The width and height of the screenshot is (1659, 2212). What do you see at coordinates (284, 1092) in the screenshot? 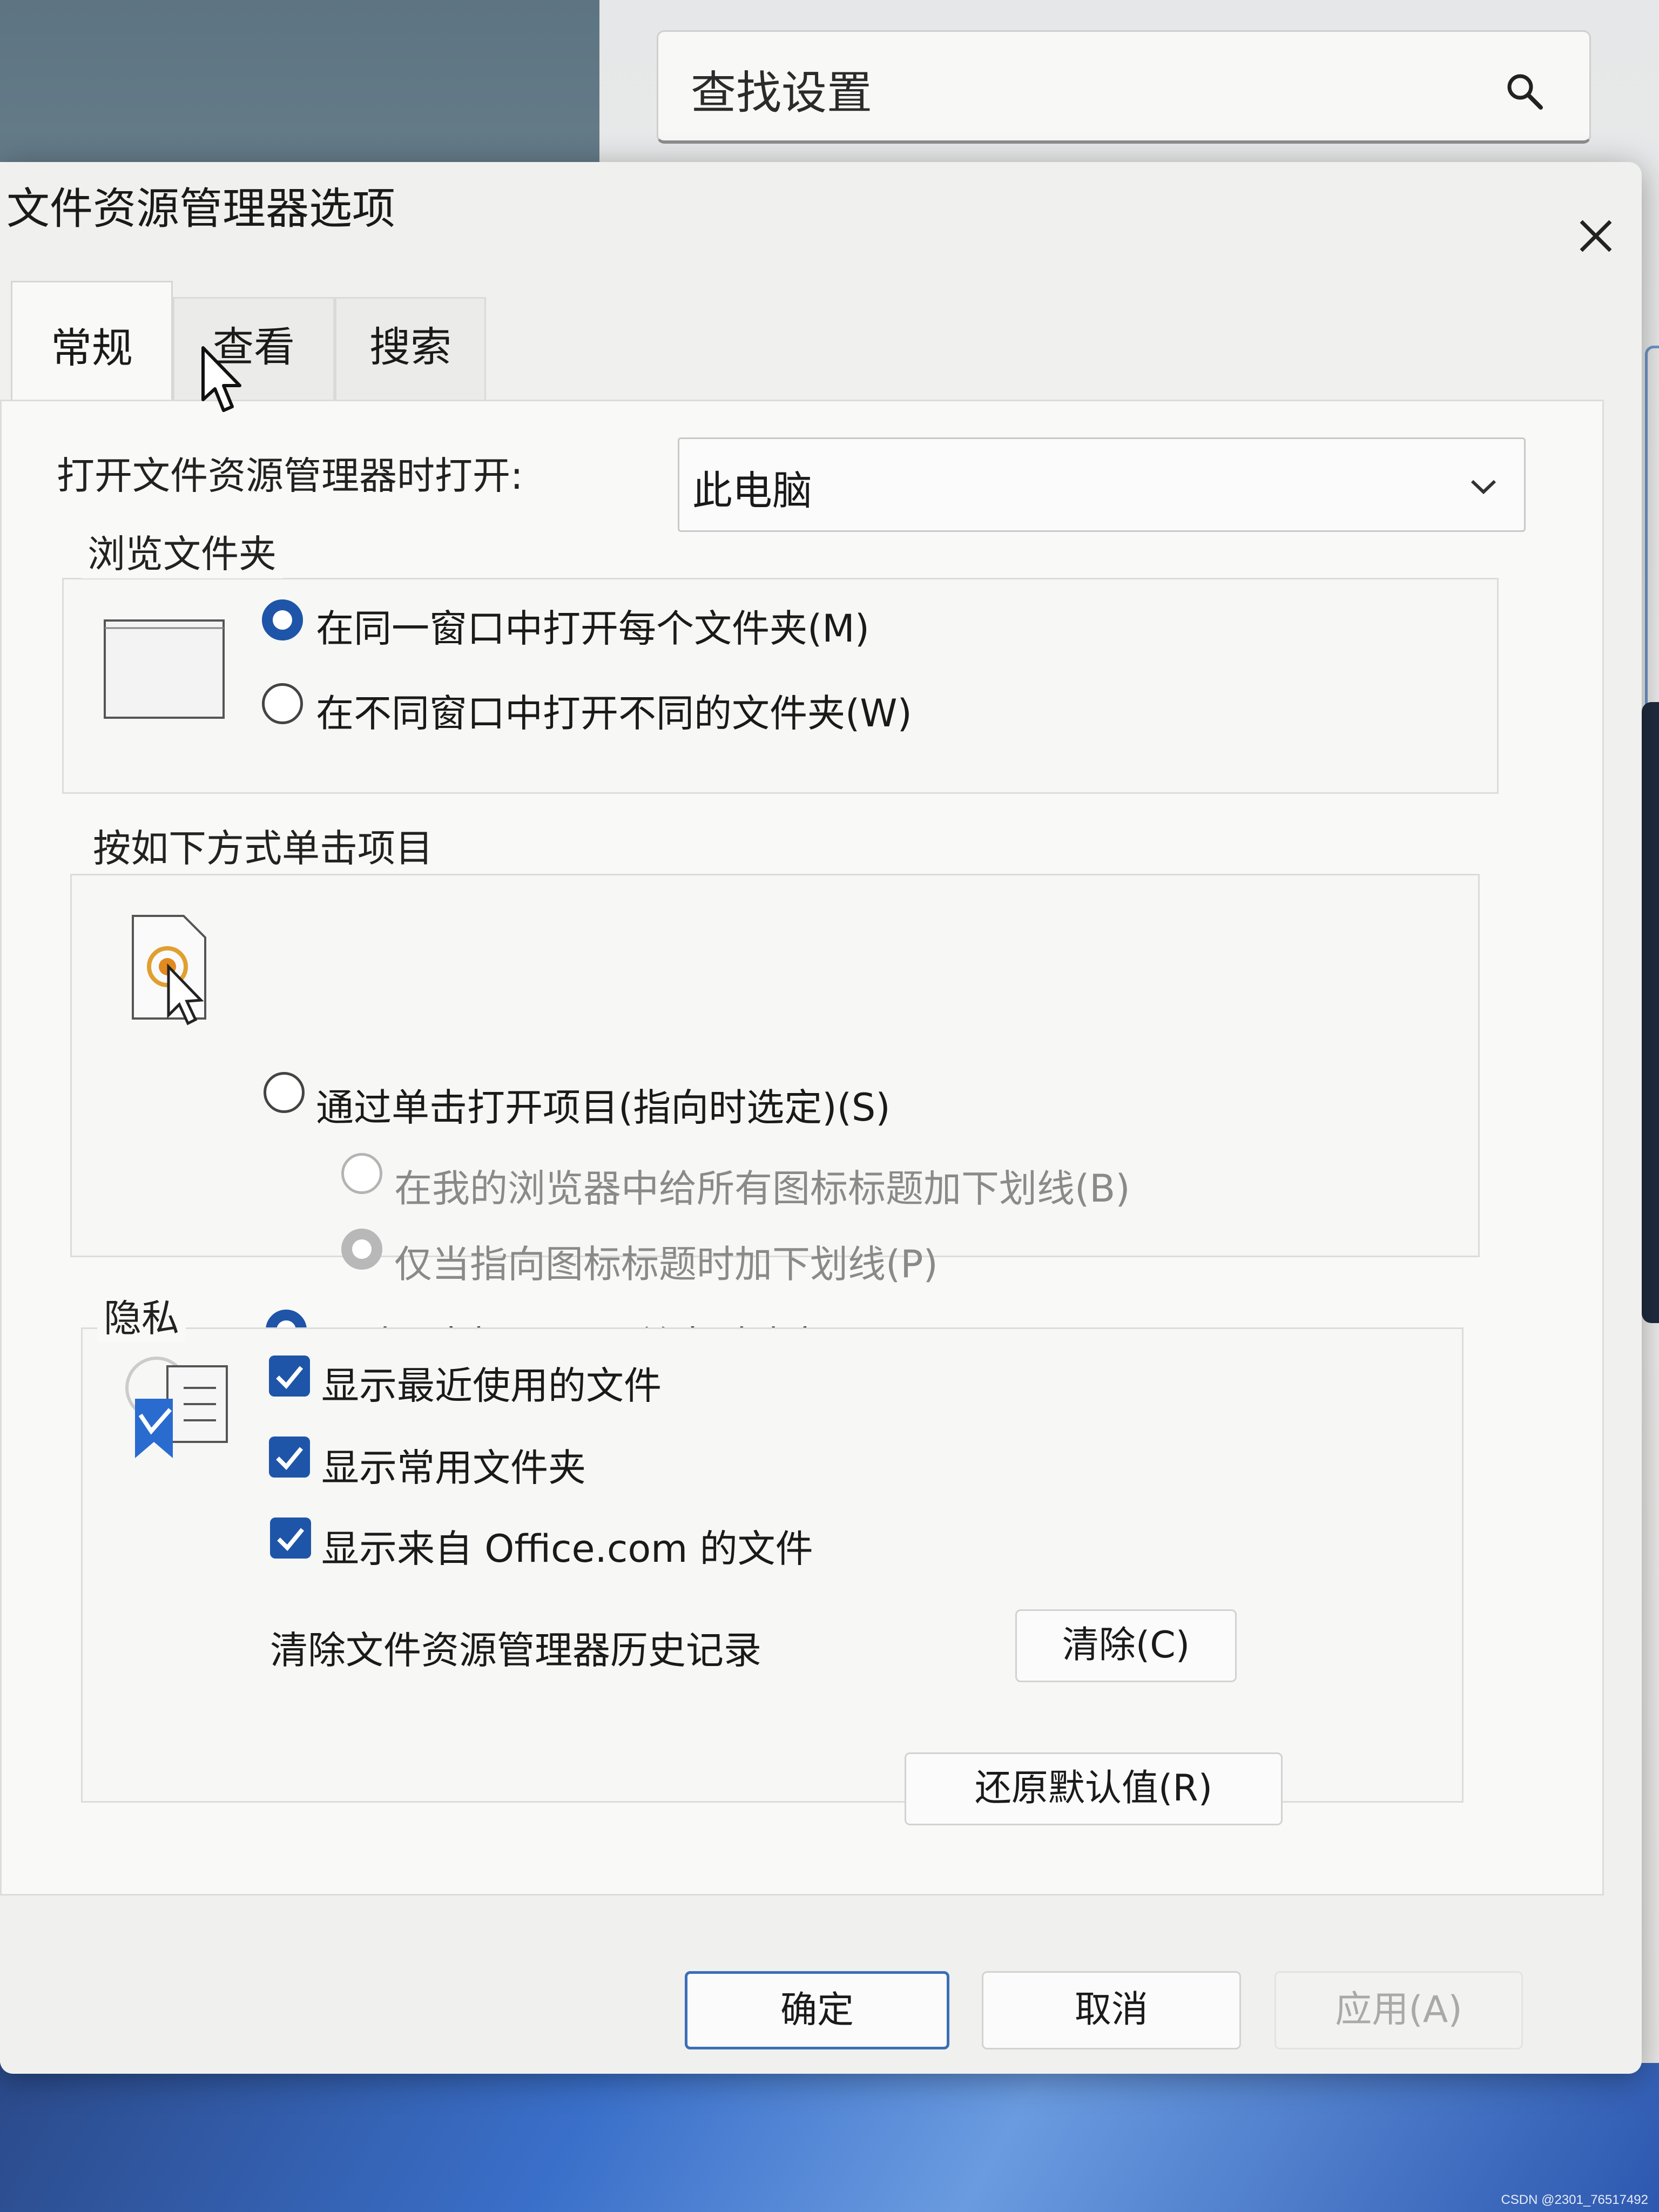
I see `radio-single-click` at bounding box center [284, 1092].